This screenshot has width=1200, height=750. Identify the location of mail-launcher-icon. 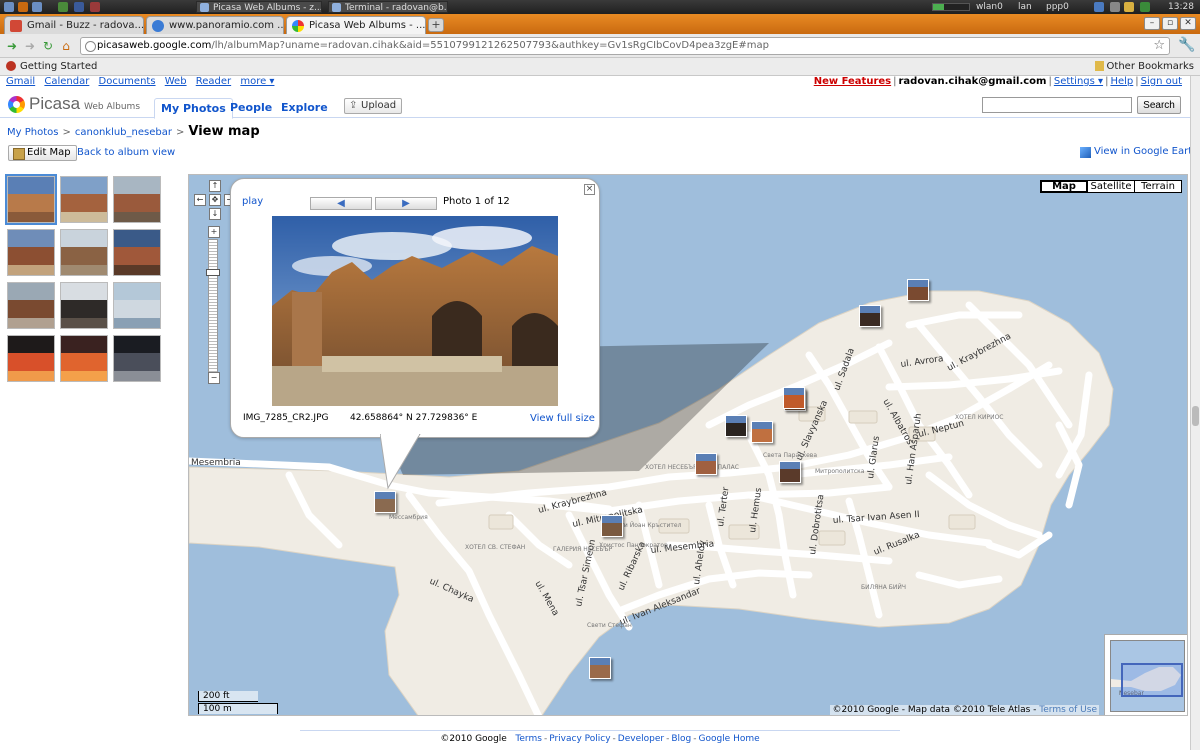
(95, 7).